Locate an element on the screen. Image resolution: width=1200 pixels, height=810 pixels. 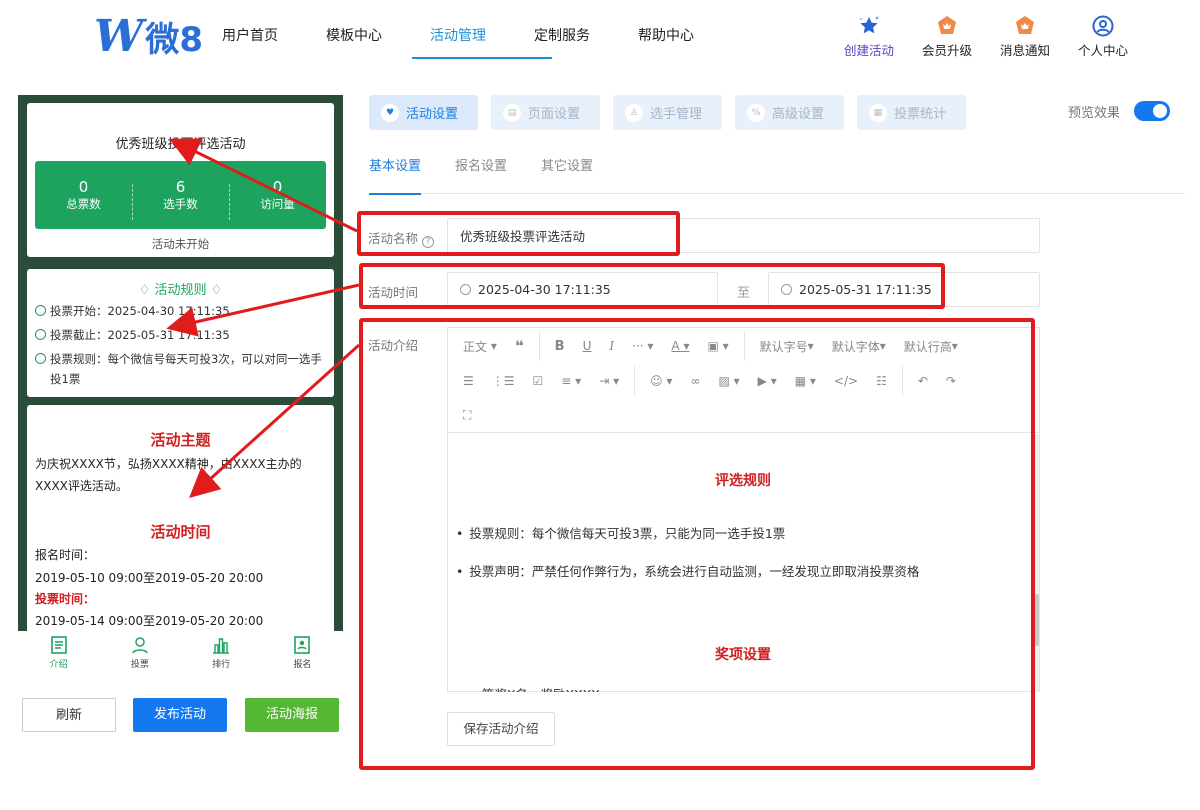
content-section-title: 奖项设置 is located at coordinates (743, 655).